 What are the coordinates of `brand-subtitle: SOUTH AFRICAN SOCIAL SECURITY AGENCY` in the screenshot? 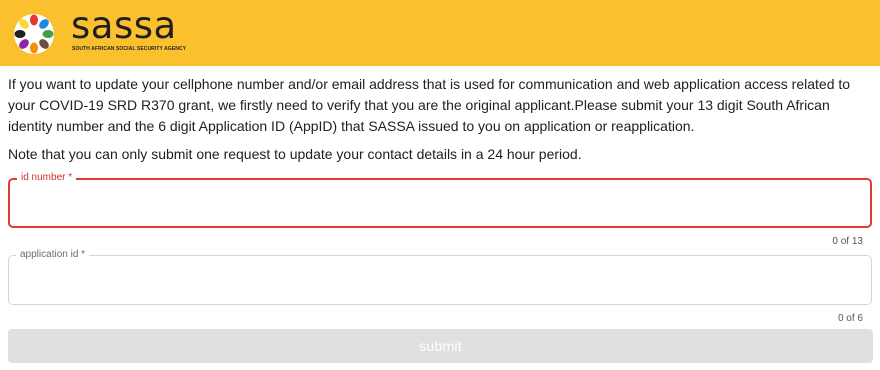 It's located at (129, 49).